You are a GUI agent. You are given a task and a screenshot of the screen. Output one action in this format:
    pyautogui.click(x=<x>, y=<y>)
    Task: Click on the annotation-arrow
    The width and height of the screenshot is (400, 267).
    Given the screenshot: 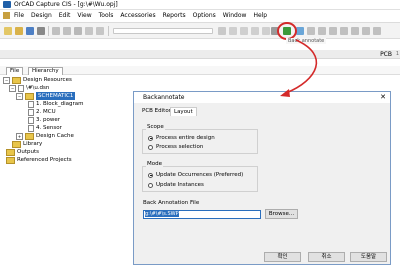 What is the action you would take?
    pyautogui.click(x=299, y=68)
    